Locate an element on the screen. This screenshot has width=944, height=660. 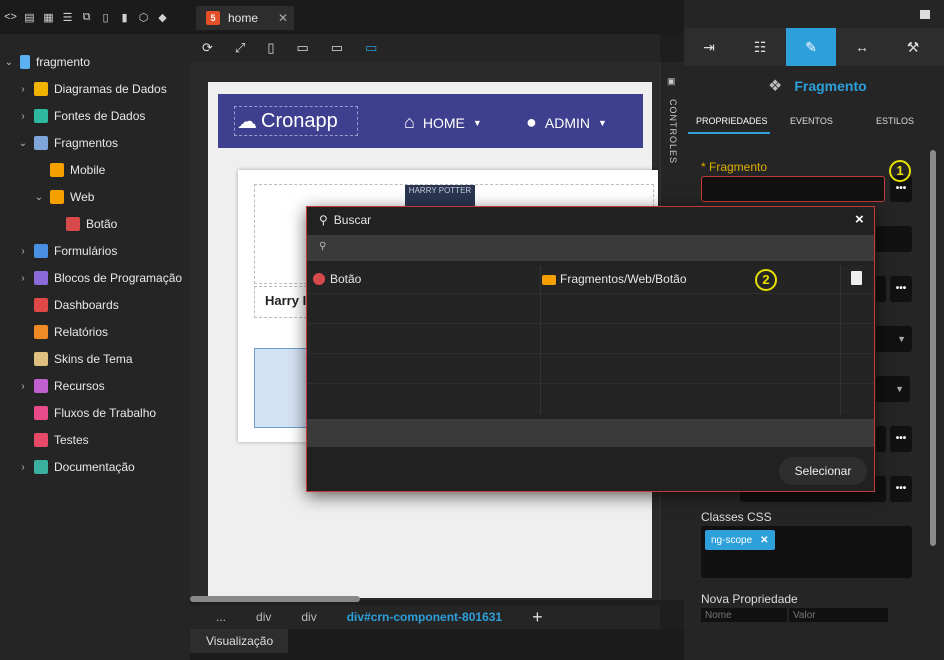
css-classes-input: ng-scope ✕ is located at coordinates (806, 552).